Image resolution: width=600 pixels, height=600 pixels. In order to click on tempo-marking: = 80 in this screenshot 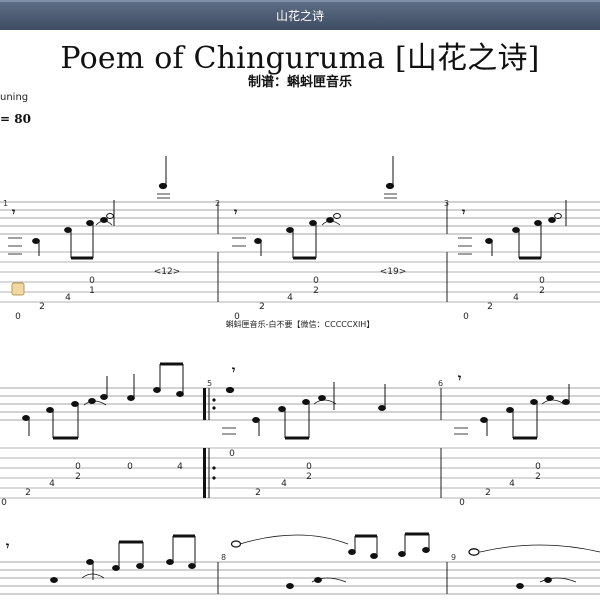, I will do `click(15, 119)`.